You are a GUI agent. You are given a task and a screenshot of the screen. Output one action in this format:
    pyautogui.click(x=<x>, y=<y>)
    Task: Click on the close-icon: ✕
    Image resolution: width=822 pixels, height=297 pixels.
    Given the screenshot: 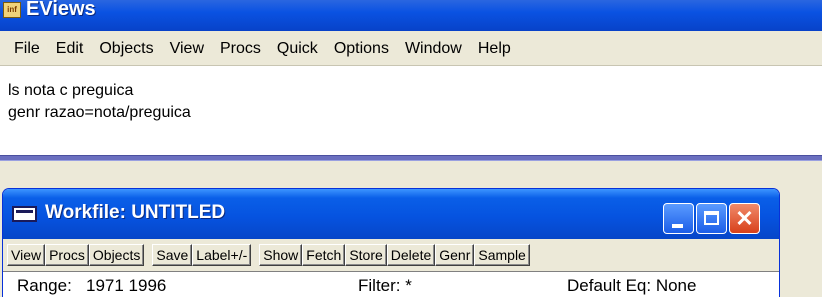 What is the action you would take?
    pyautogui.click(x=744, y=218)
    